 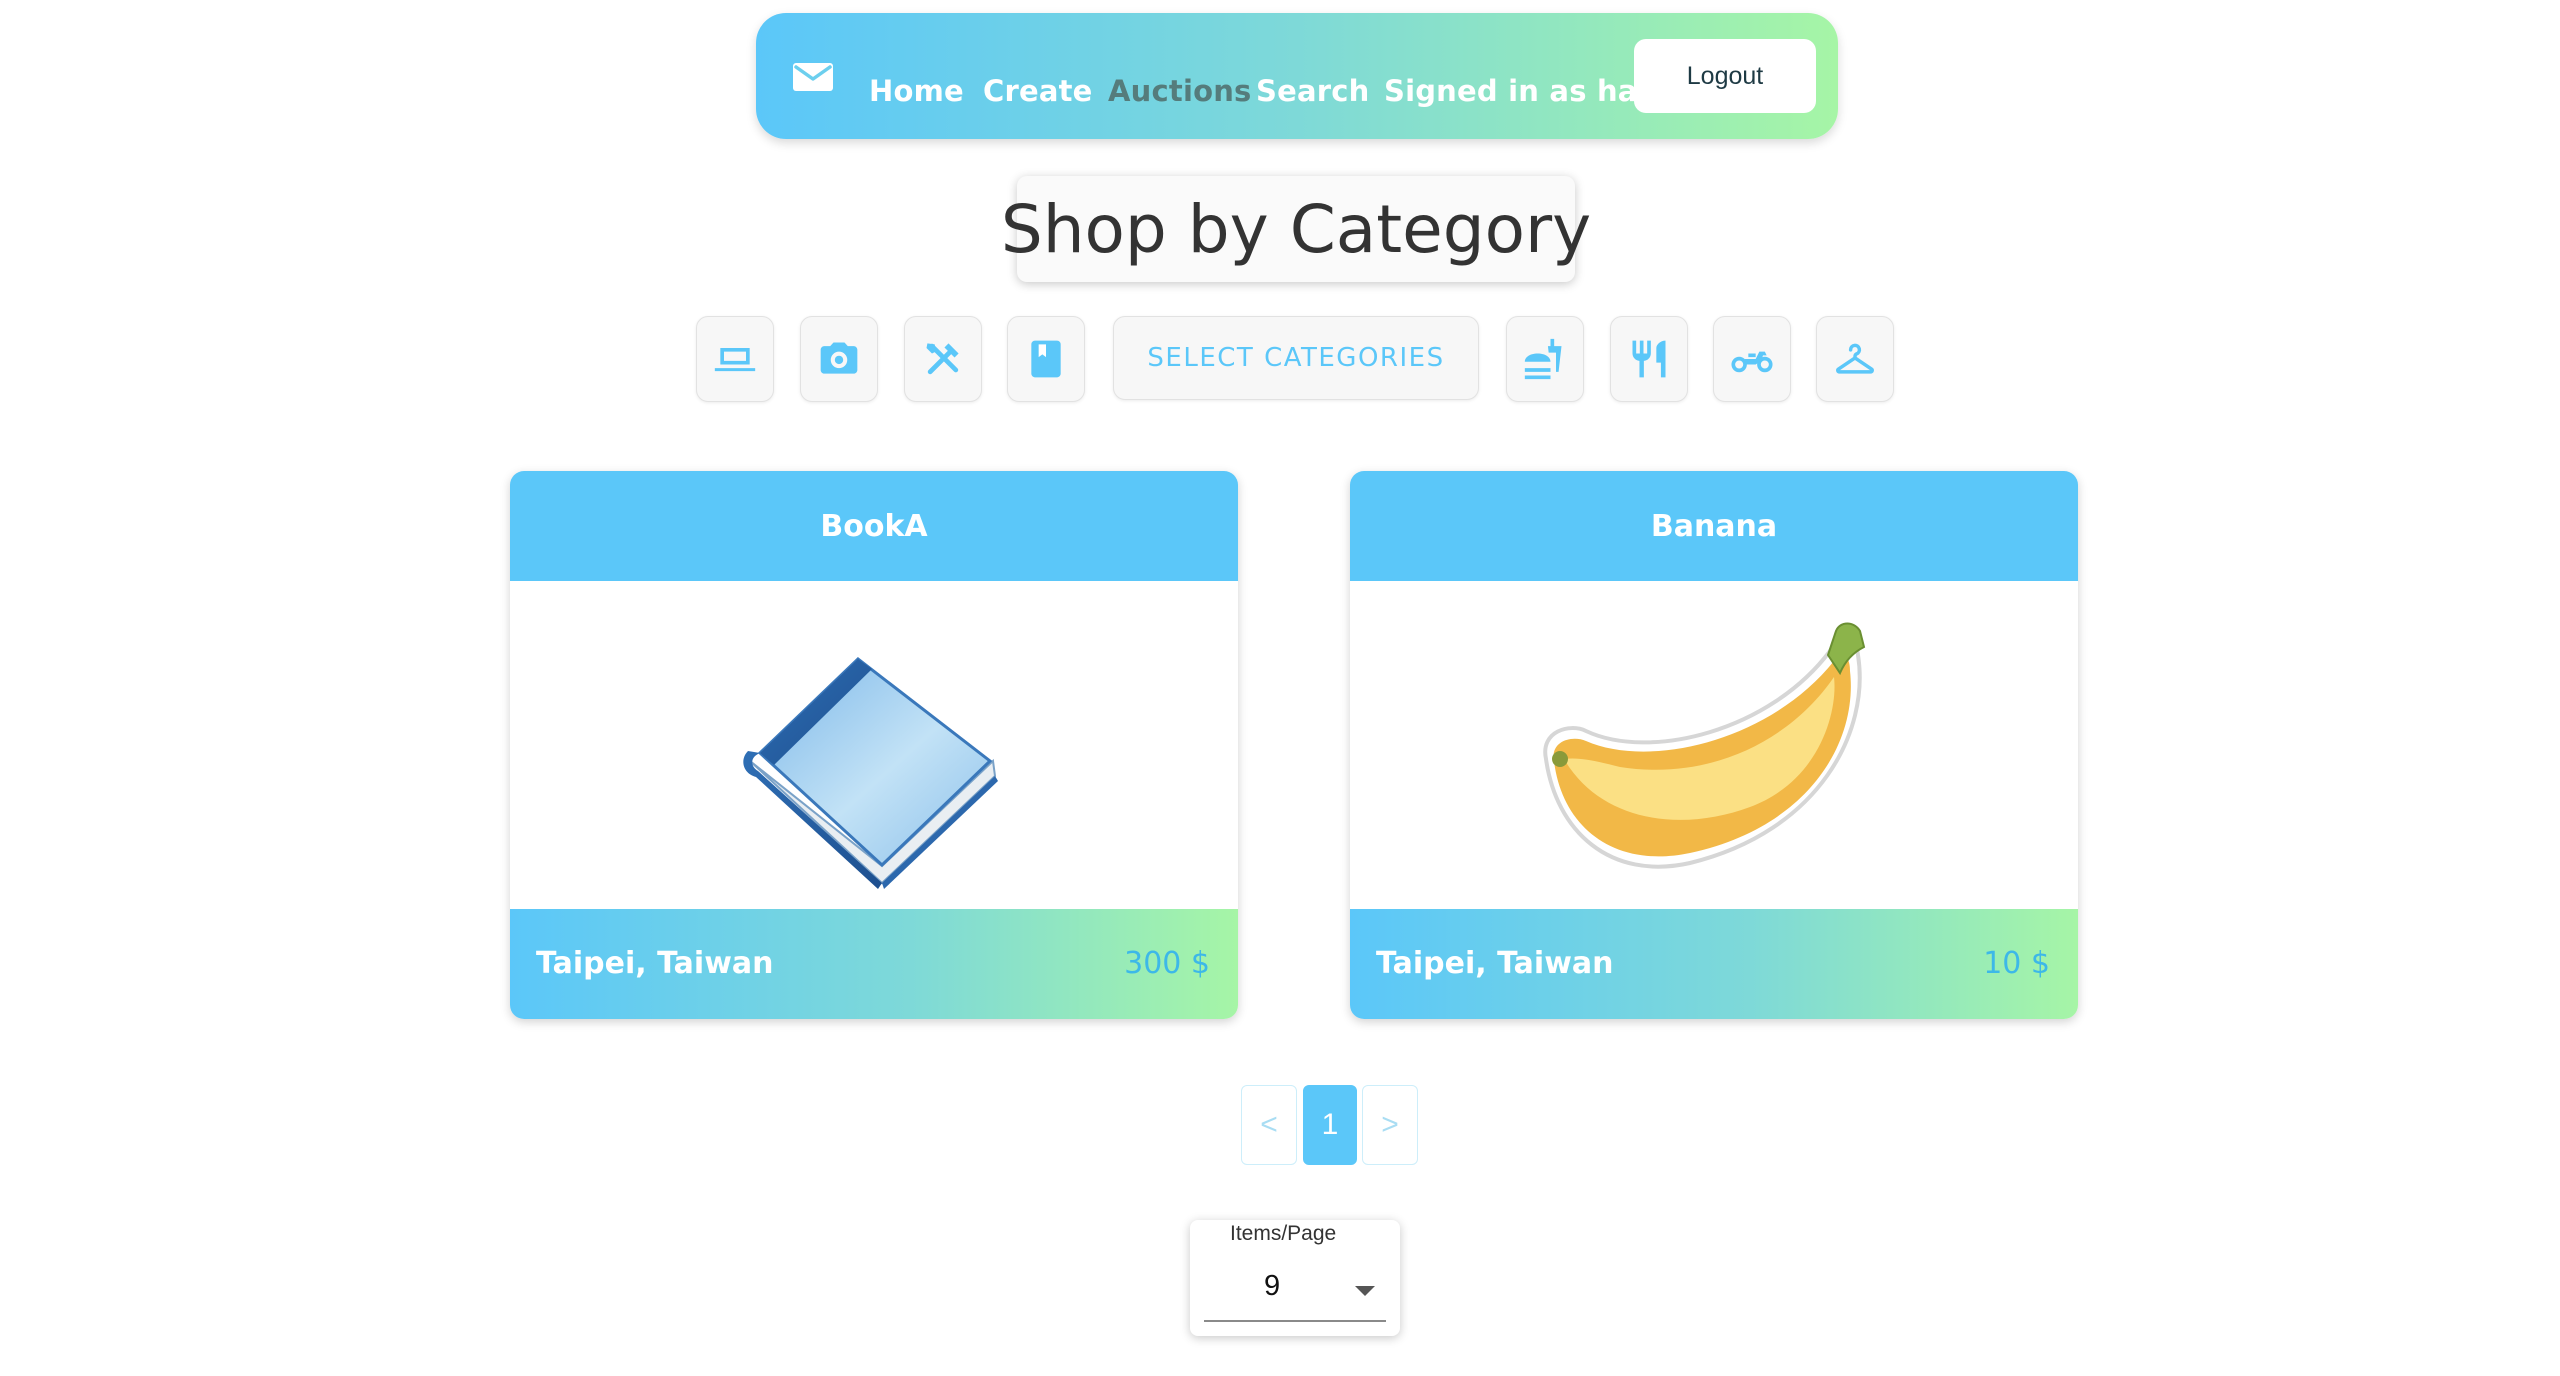 I want to click on nav-auctions-link: Auctions, so click(x=1180, y=91).